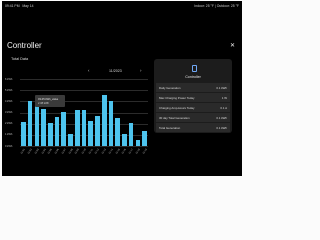  What do you see at coordinates (193, 76) in the screenshot?
I see `panel-title: Controller` at bounding box center [193, 76].